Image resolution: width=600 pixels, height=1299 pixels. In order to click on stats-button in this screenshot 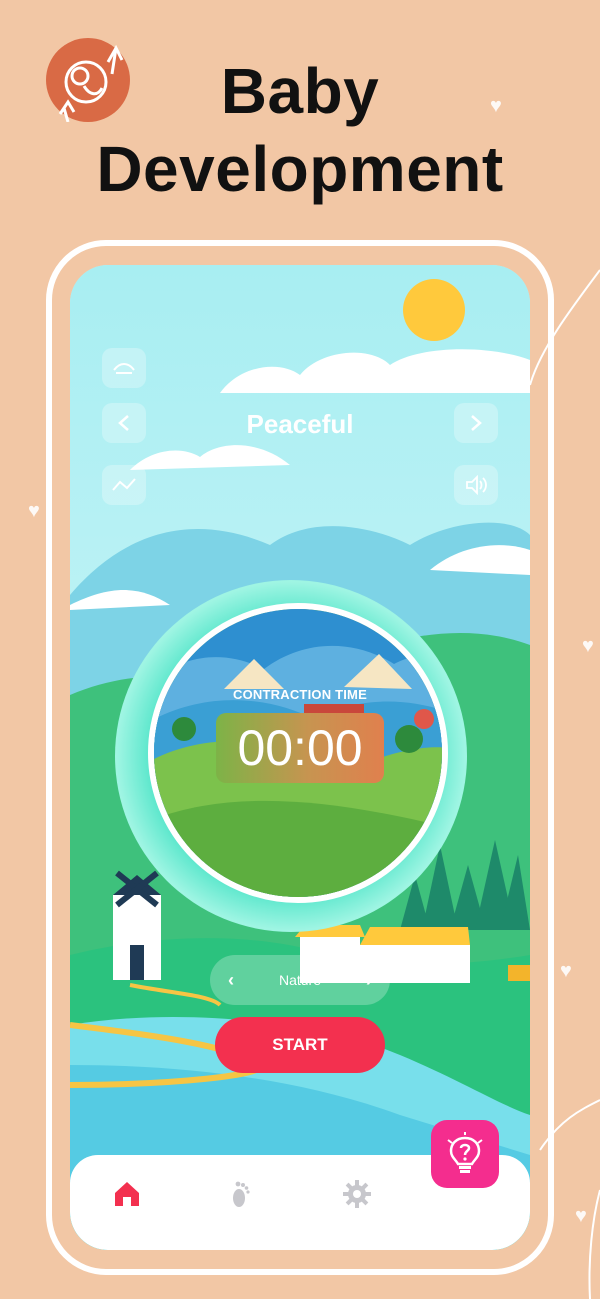, I will do `click(124, 485)`.